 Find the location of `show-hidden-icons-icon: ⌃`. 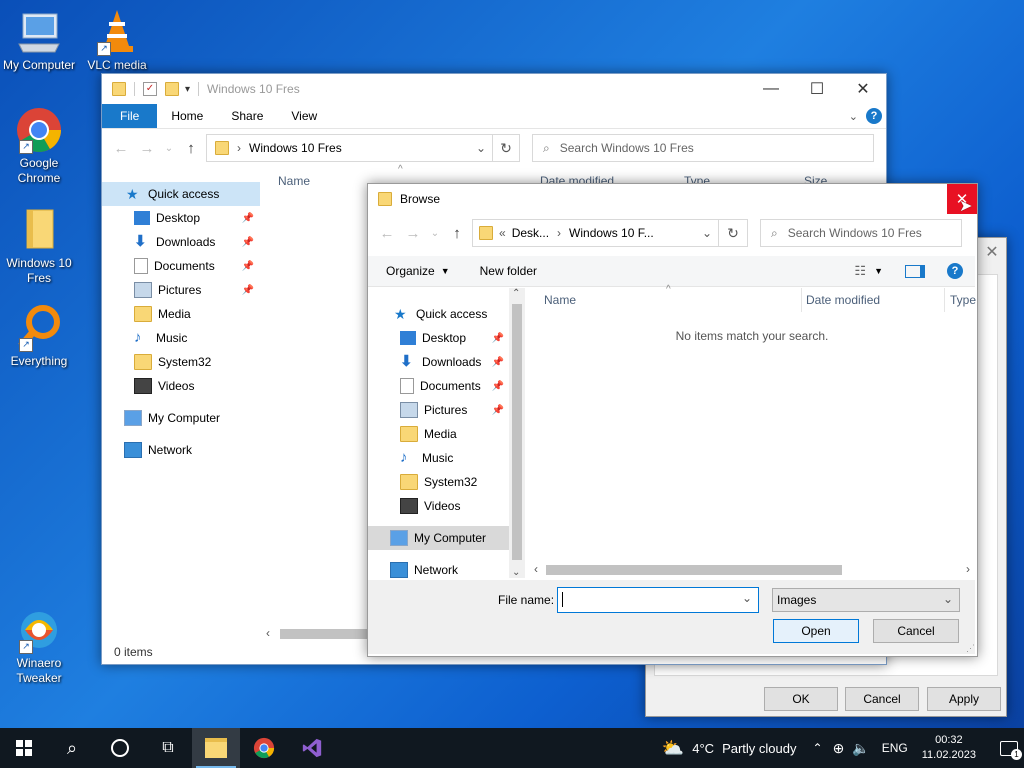

show-hidden-icons-icon: ⌃ is located at coordinates (818, 748).